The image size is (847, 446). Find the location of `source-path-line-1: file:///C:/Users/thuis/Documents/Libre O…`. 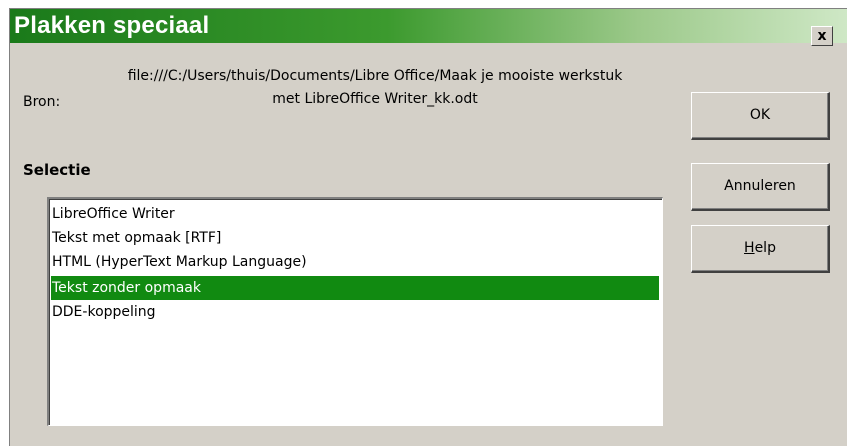

source-path-line-1: file:///C:/Users/thuis/Documents/Libre O… is located at coordinates (375, 76).